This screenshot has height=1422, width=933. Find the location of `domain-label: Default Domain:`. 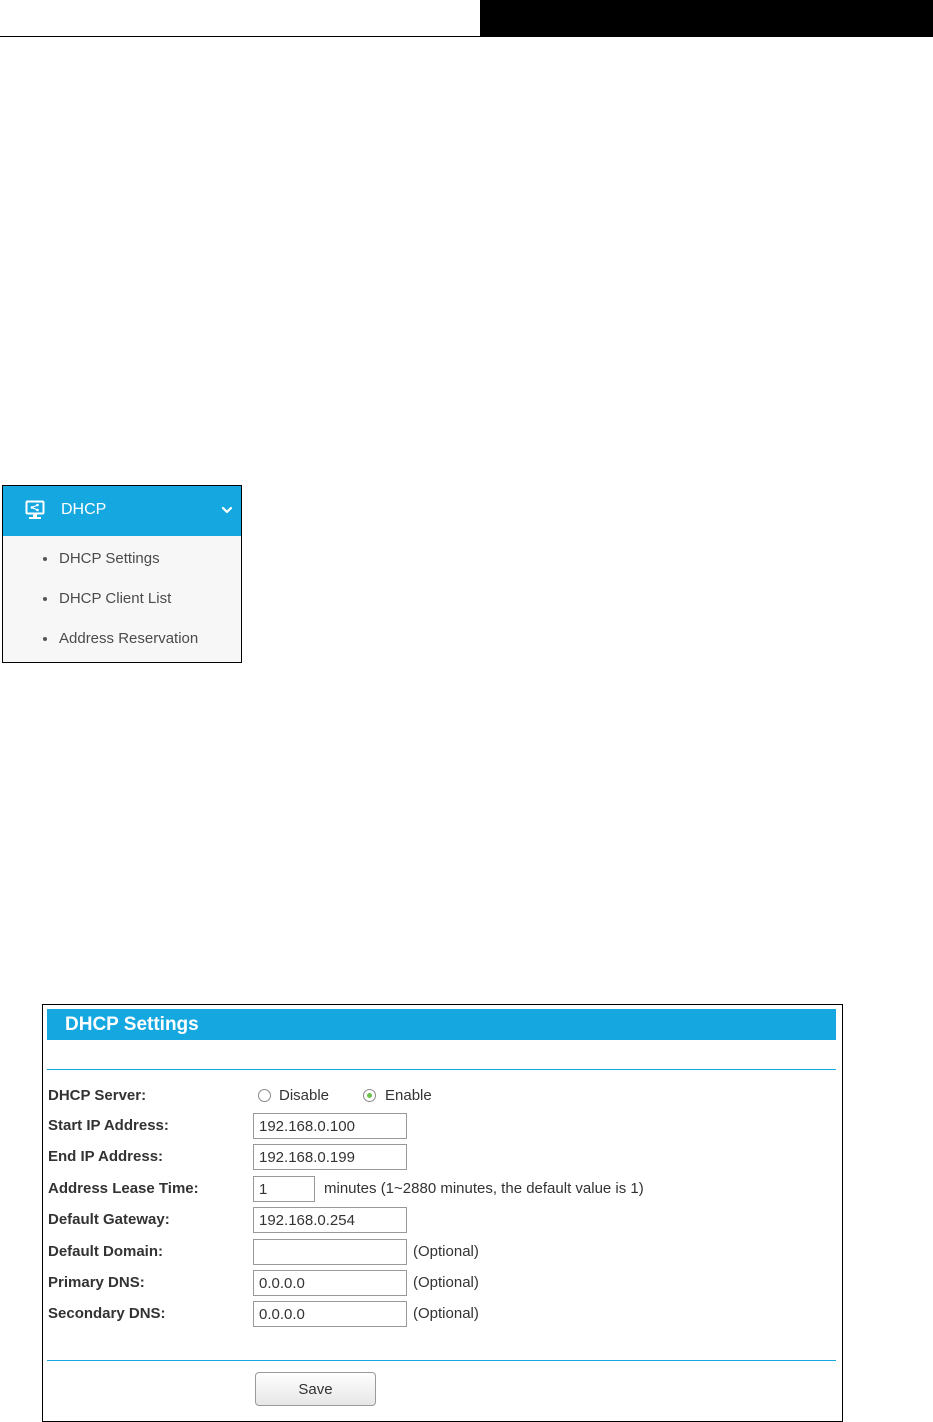

domain-label: Default Domain: is located at coordinates (106, 1251).